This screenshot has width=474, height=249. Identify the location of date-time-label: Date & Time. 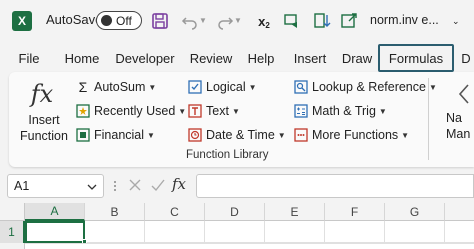
(240, 135).